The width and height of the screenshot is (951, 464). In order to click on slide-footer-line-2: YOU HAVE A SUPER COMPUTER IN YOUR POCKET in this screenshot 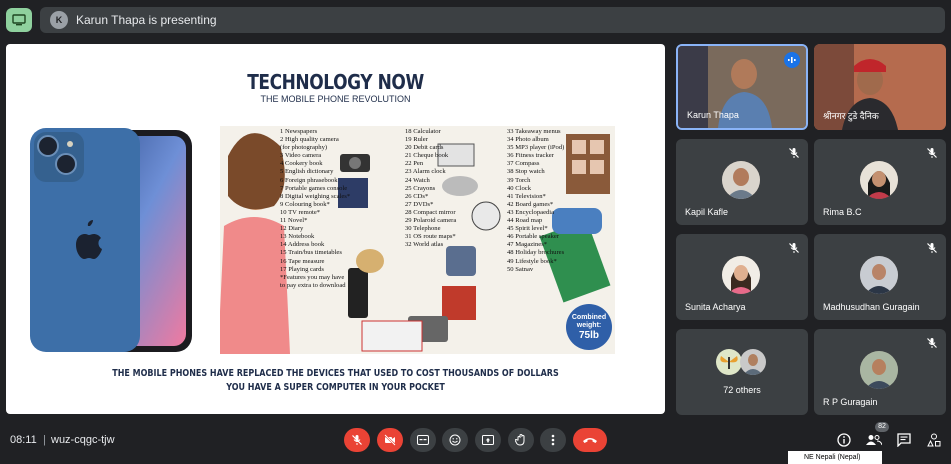, I will do `click(335, 387)`.